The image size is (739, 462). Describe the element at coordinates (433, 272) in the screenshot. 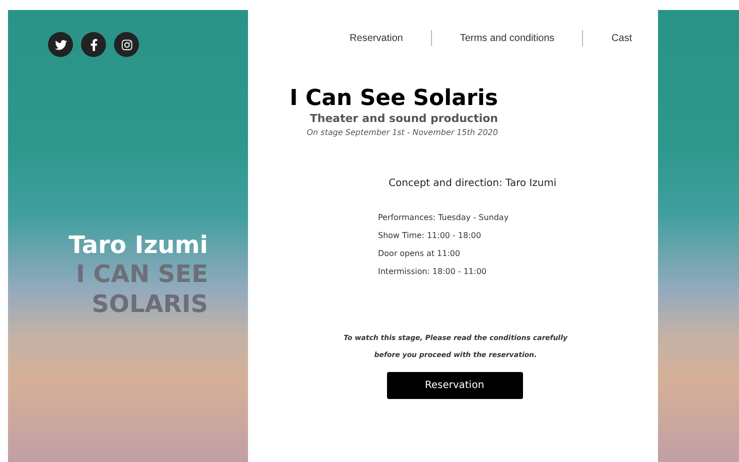

I see `schedule-line: Intermission: 18:00 - 11:00` at that location.